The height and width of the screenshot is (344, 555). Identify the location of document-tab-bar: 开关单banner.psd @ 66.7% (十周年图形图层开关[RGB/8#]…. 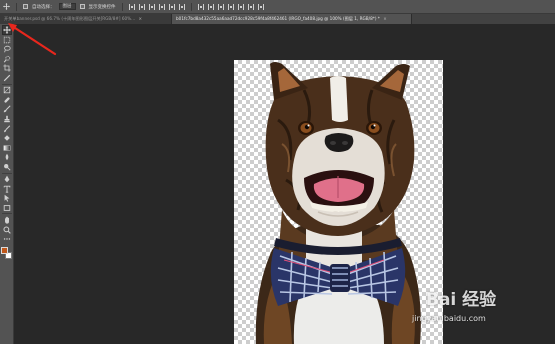
(277, 19).